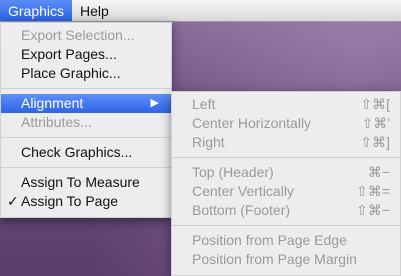 The height and width of the screenshot is (276, 401). I want to click on submenu-item-bottom-footer: Bottom (Footer) ⇧⌘−, so click(286, 210).